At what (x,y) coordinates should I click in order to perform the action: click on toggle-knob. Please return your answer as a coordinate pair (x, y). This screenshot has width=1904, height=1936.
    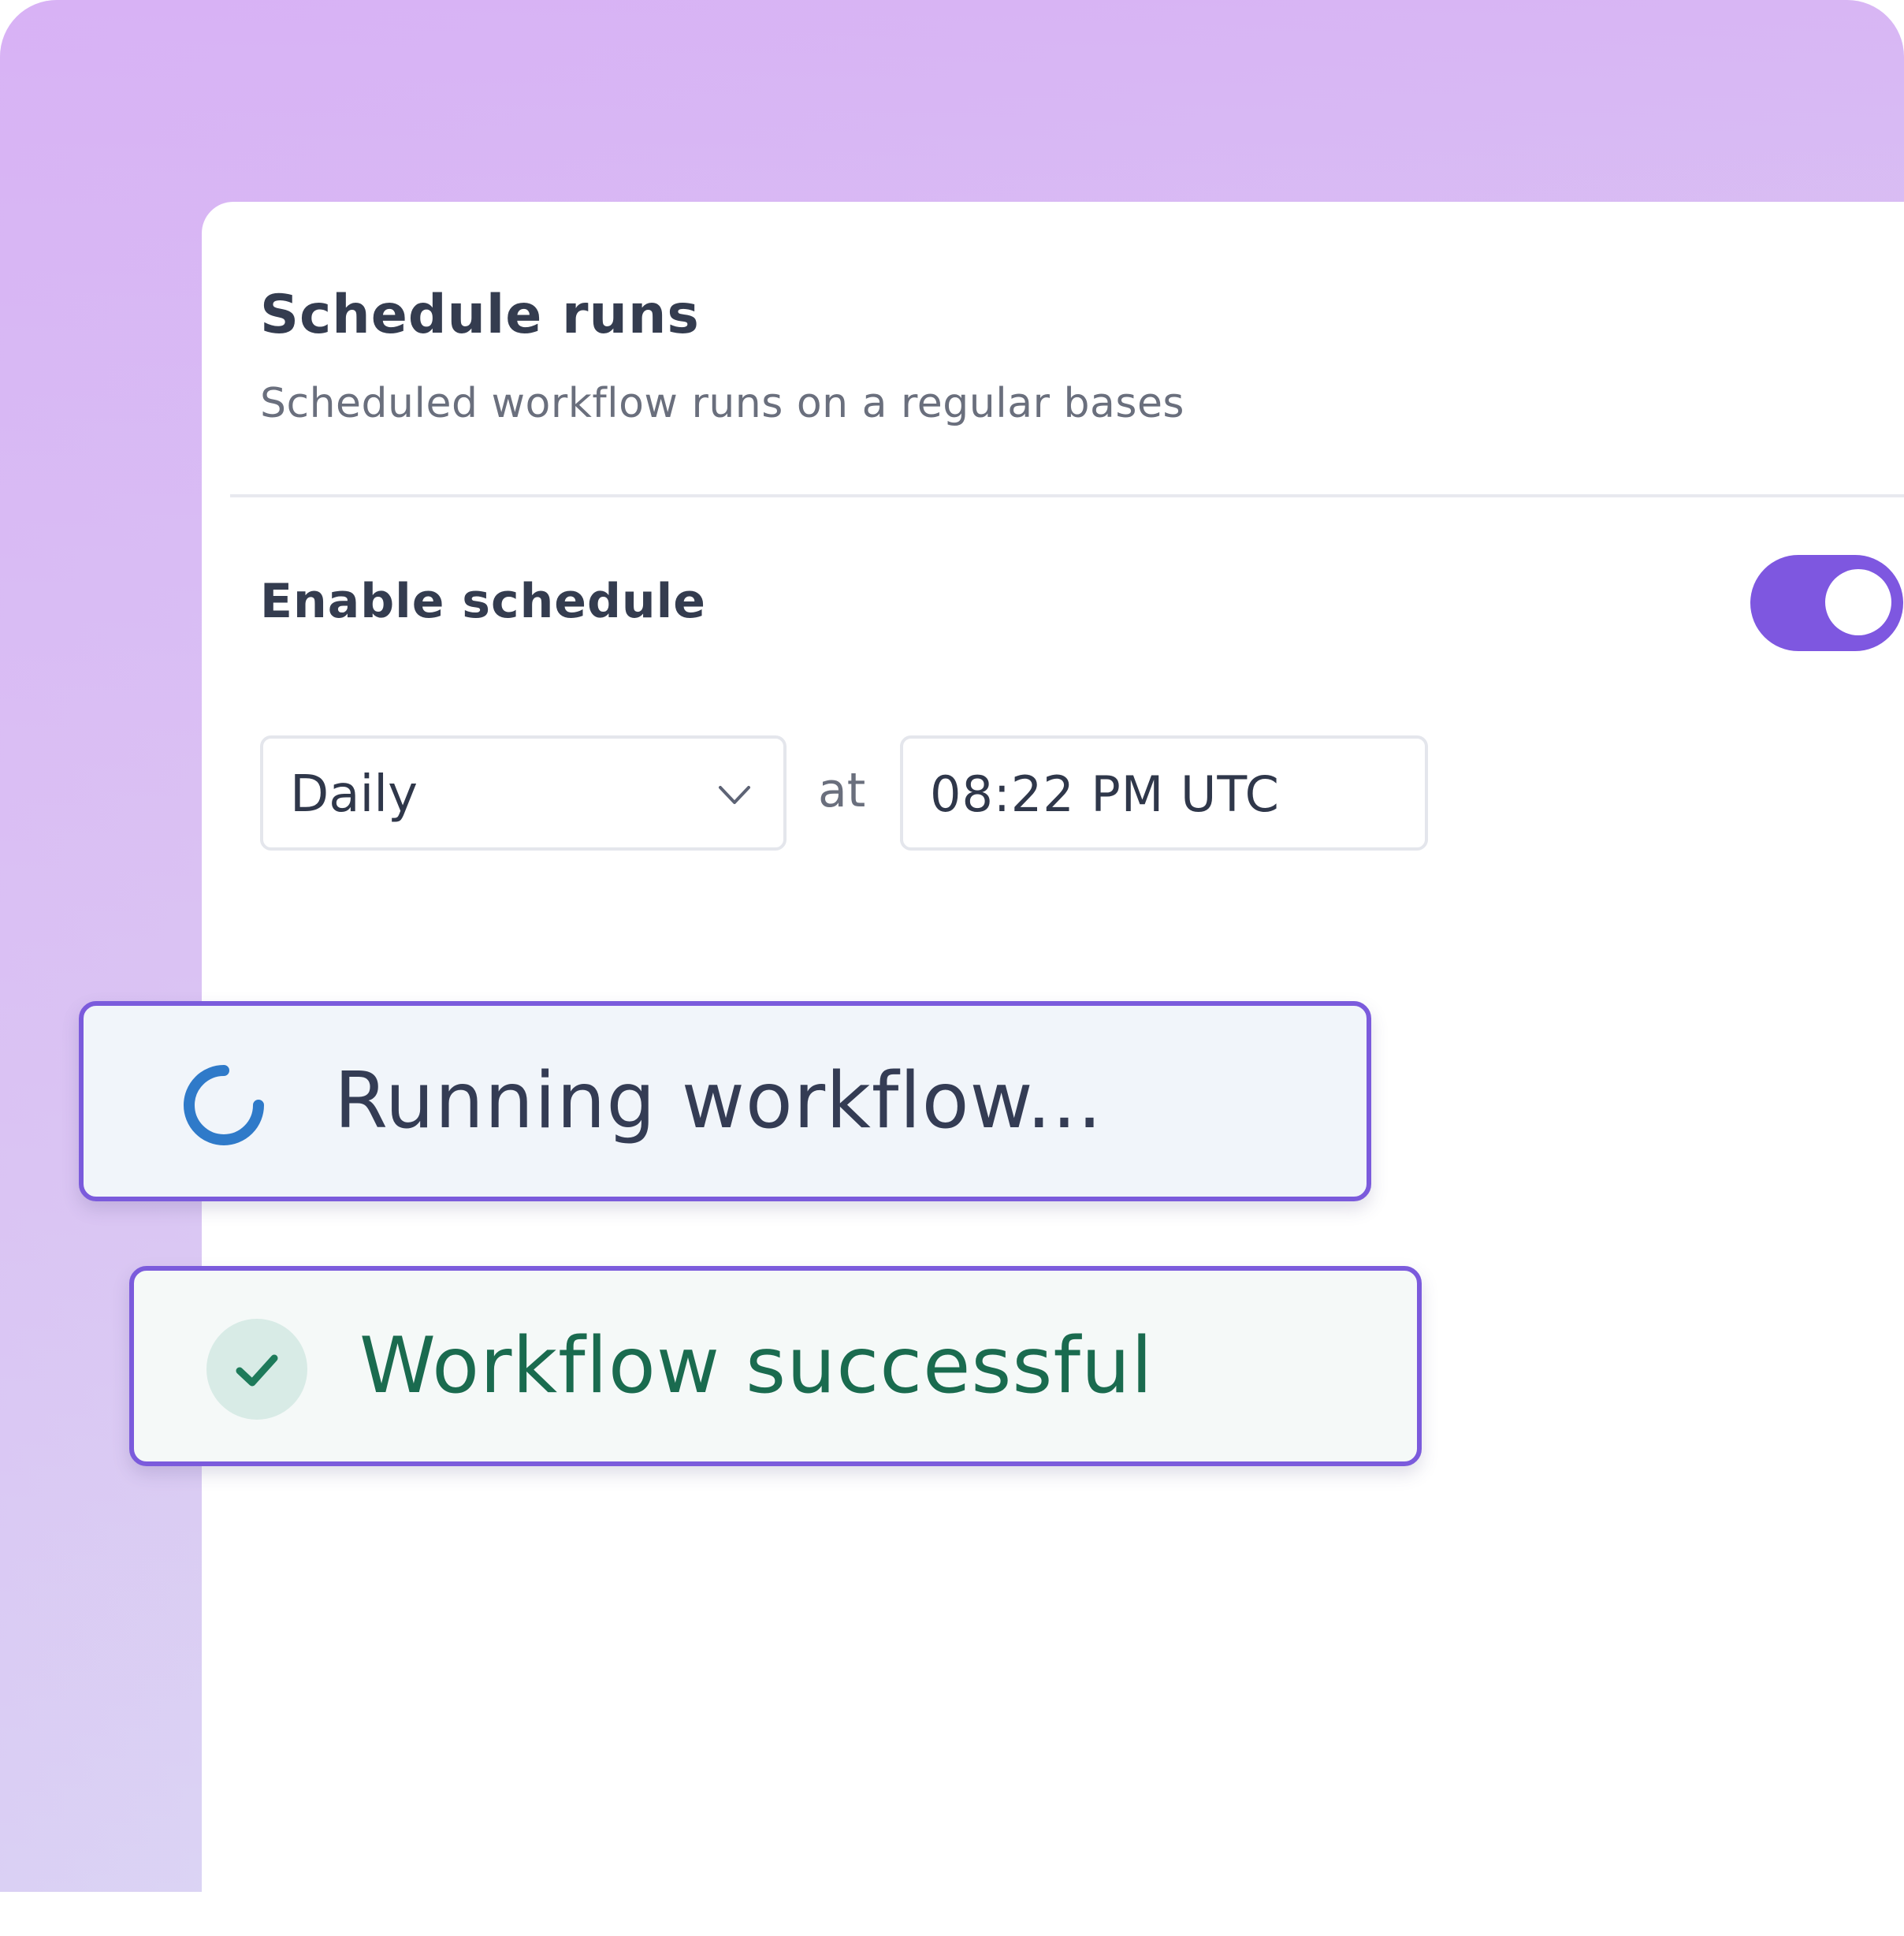
    Looking at the image, I should click on (1858, 602).